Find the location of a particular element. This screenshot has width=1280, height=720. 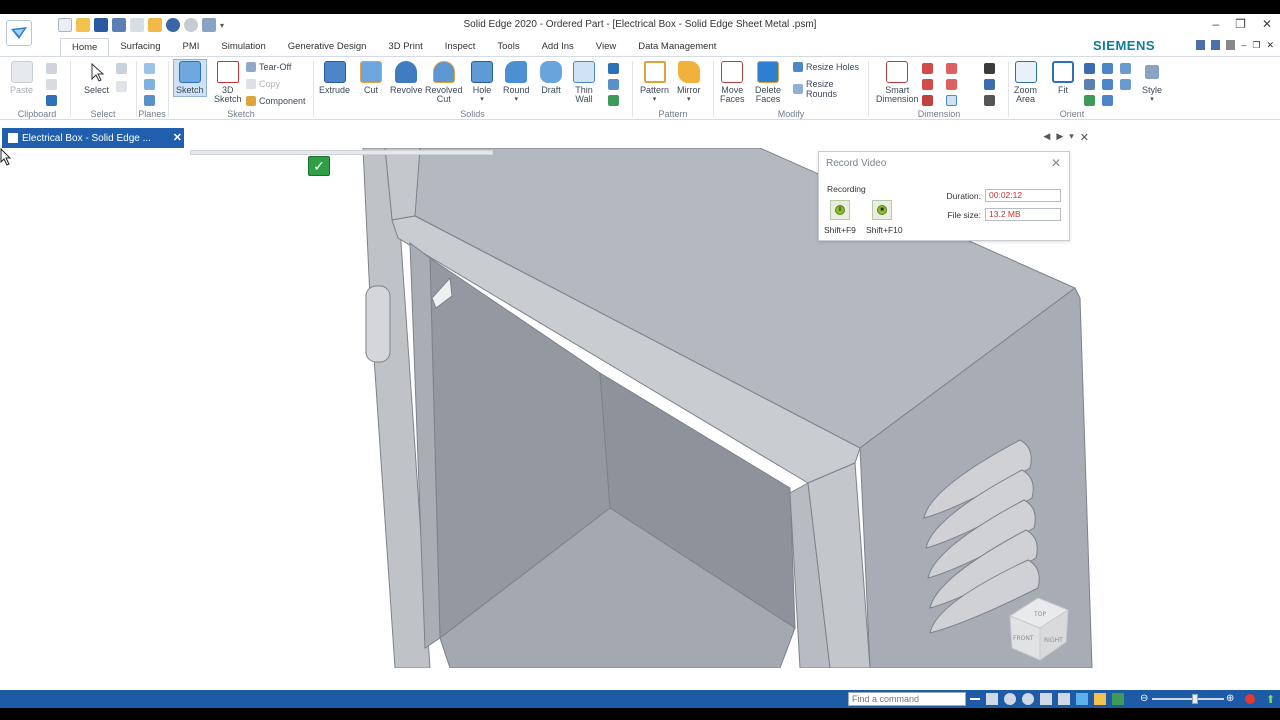

scroll-left-icon: ◀ is located at coordinates (1046, 137).